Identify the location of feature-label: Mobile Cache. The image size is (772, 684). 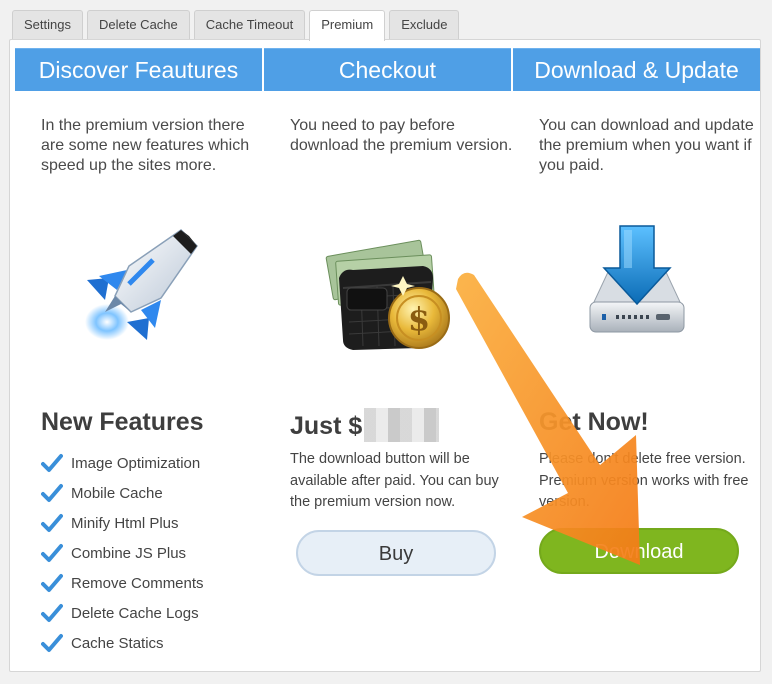
(117, 493).